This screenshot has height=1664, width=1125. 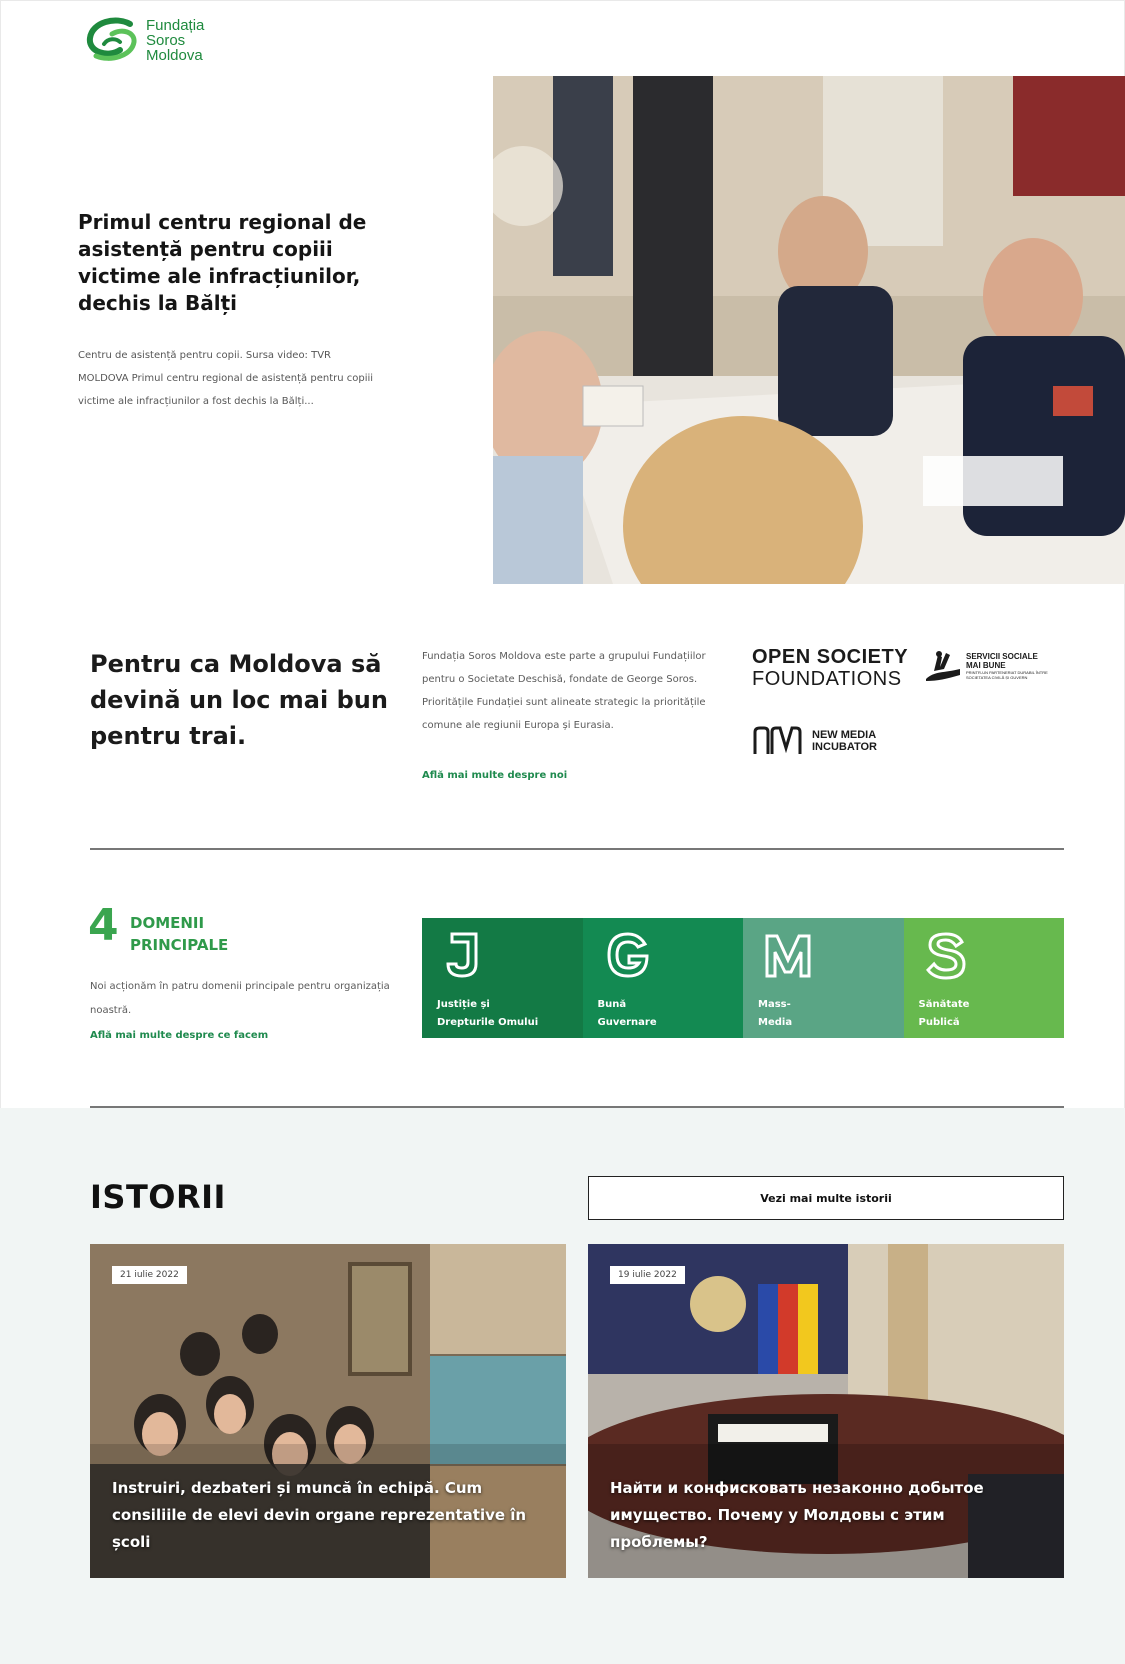 What do you see at coordinates (179, 934) in the screenshot?
I see `domains-heading: DOMENII PRINCIPALE` at bounding box center [179, 934].